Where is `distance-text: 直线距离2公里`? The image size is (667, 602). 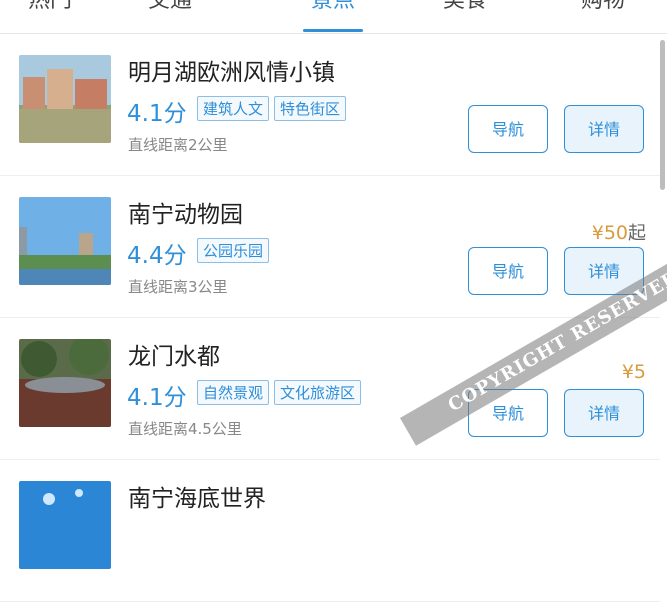 distance-text: 直线距离2公里 is located at coordinates (178, 145).